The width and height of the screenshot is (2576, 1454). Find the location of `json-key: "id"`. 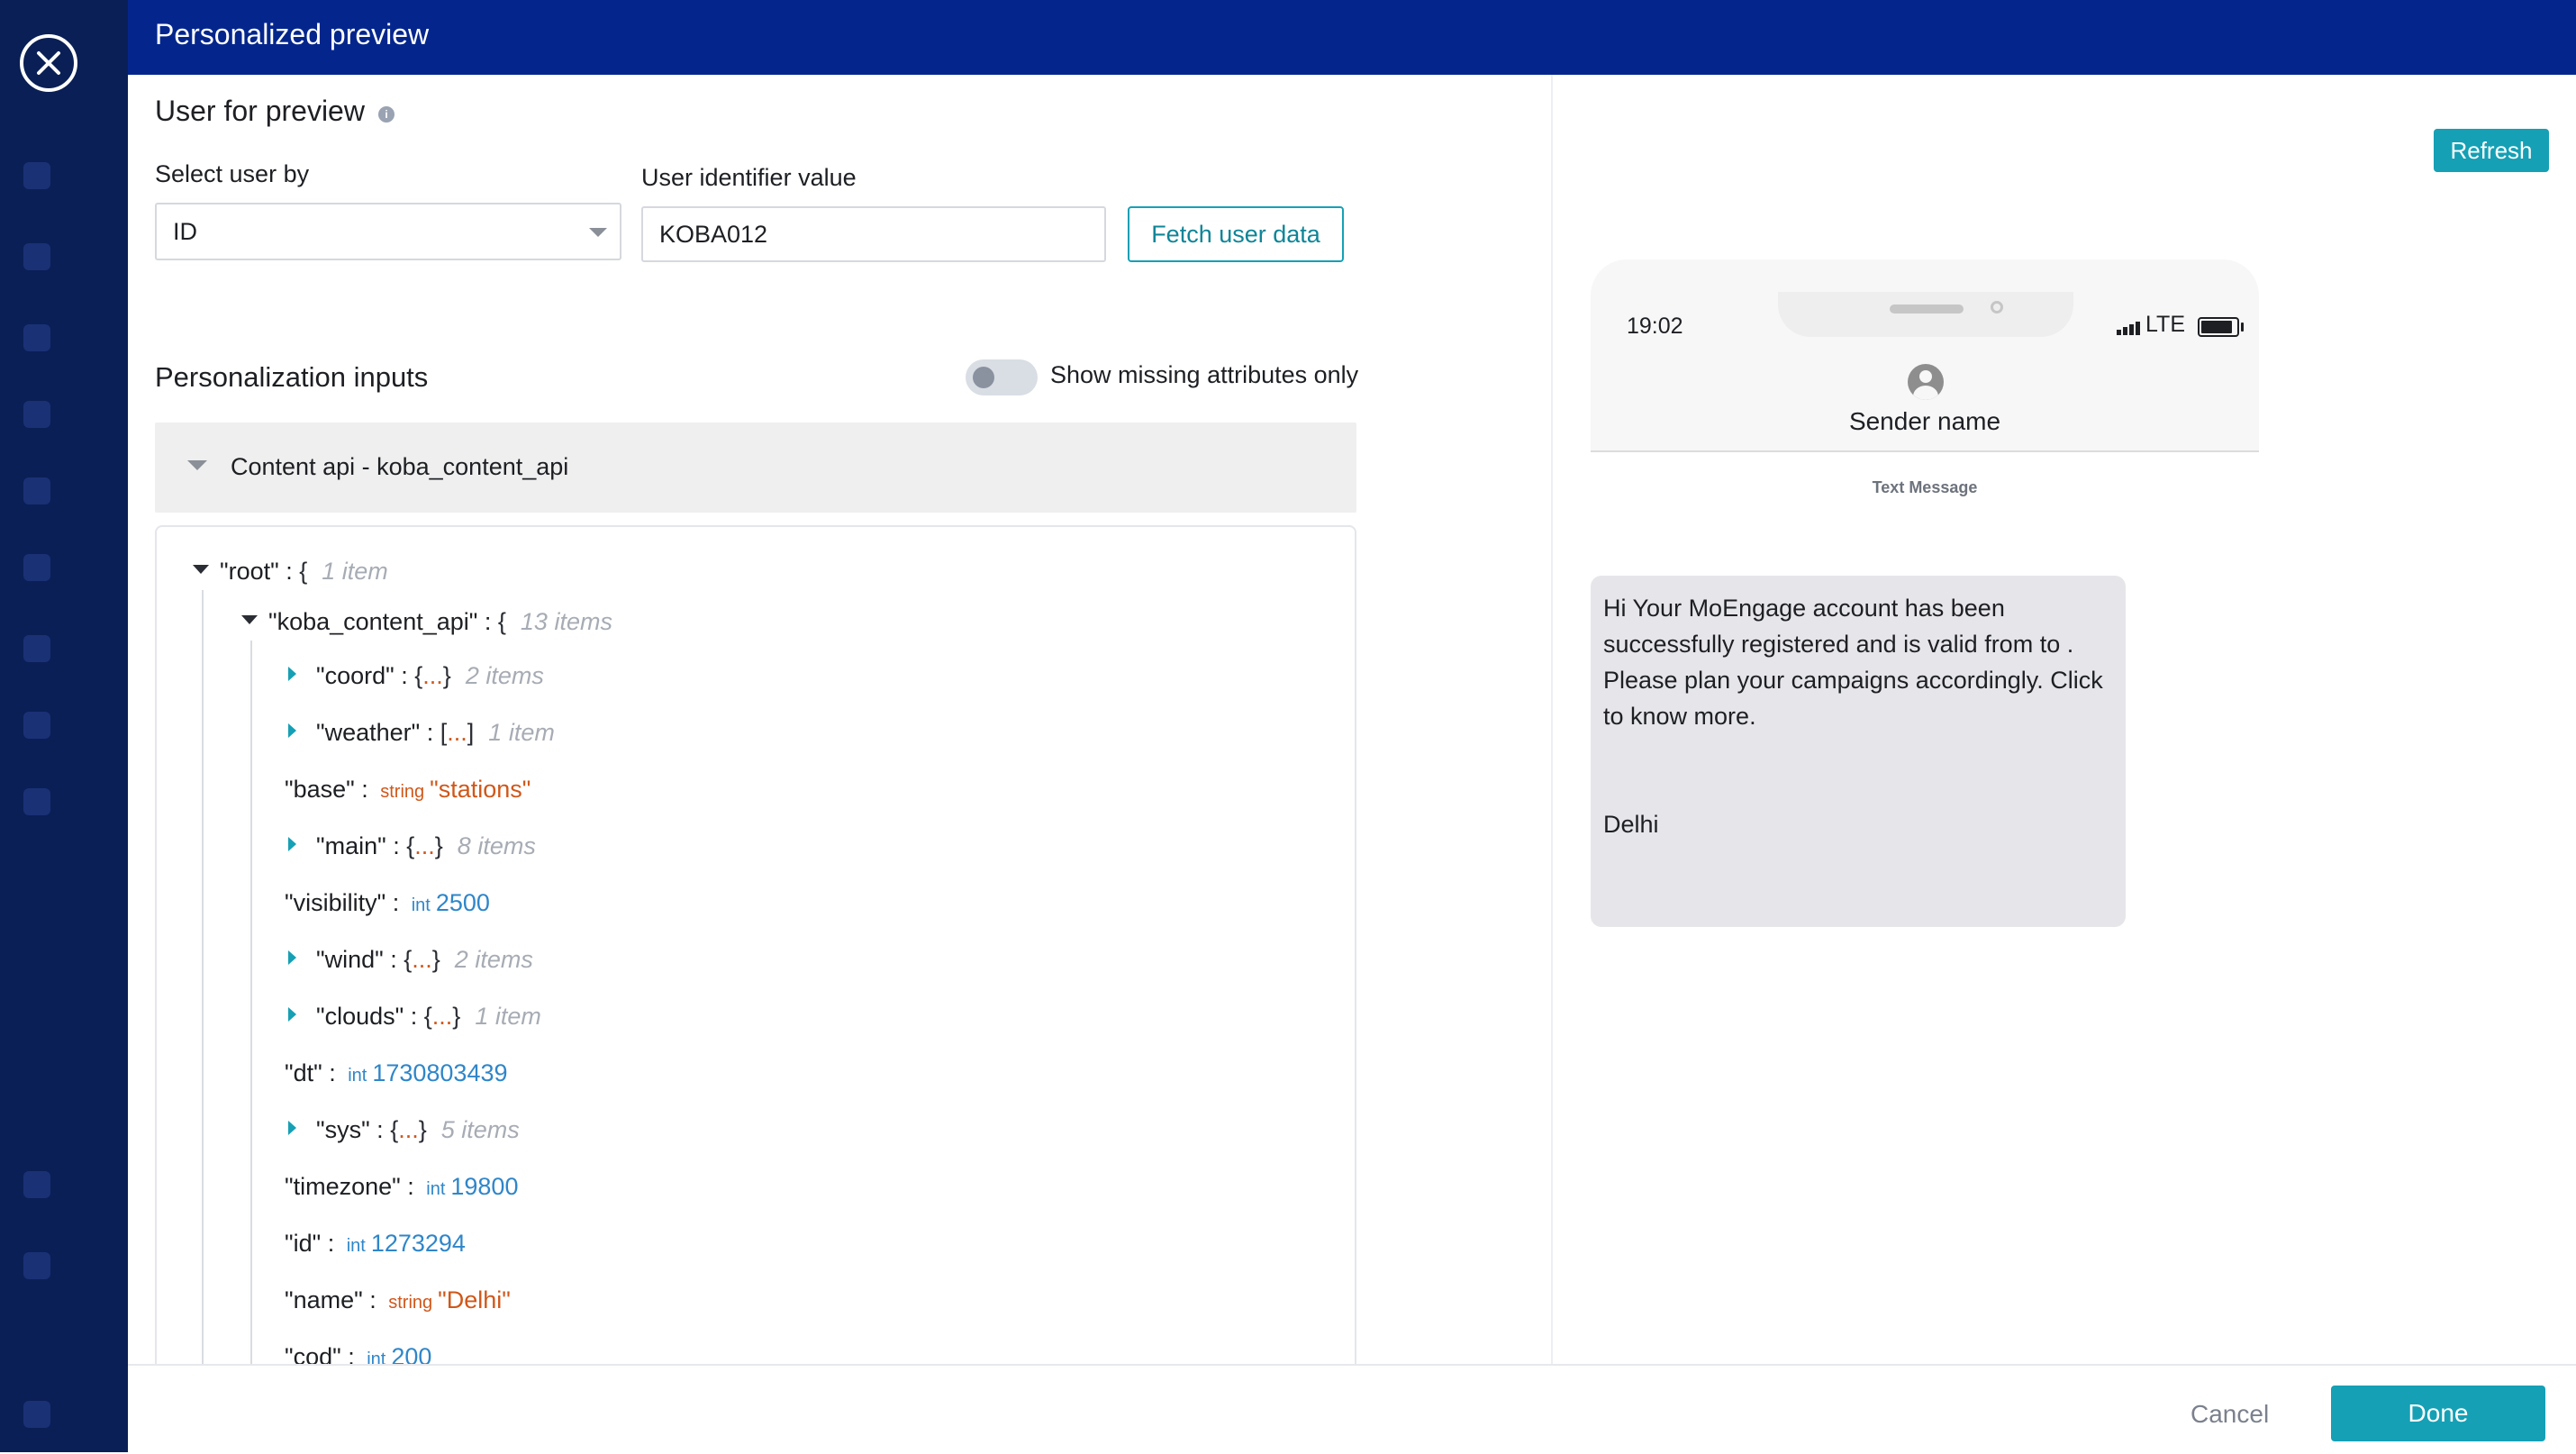

json-key: "id" is located at coordinates (303, 1244).